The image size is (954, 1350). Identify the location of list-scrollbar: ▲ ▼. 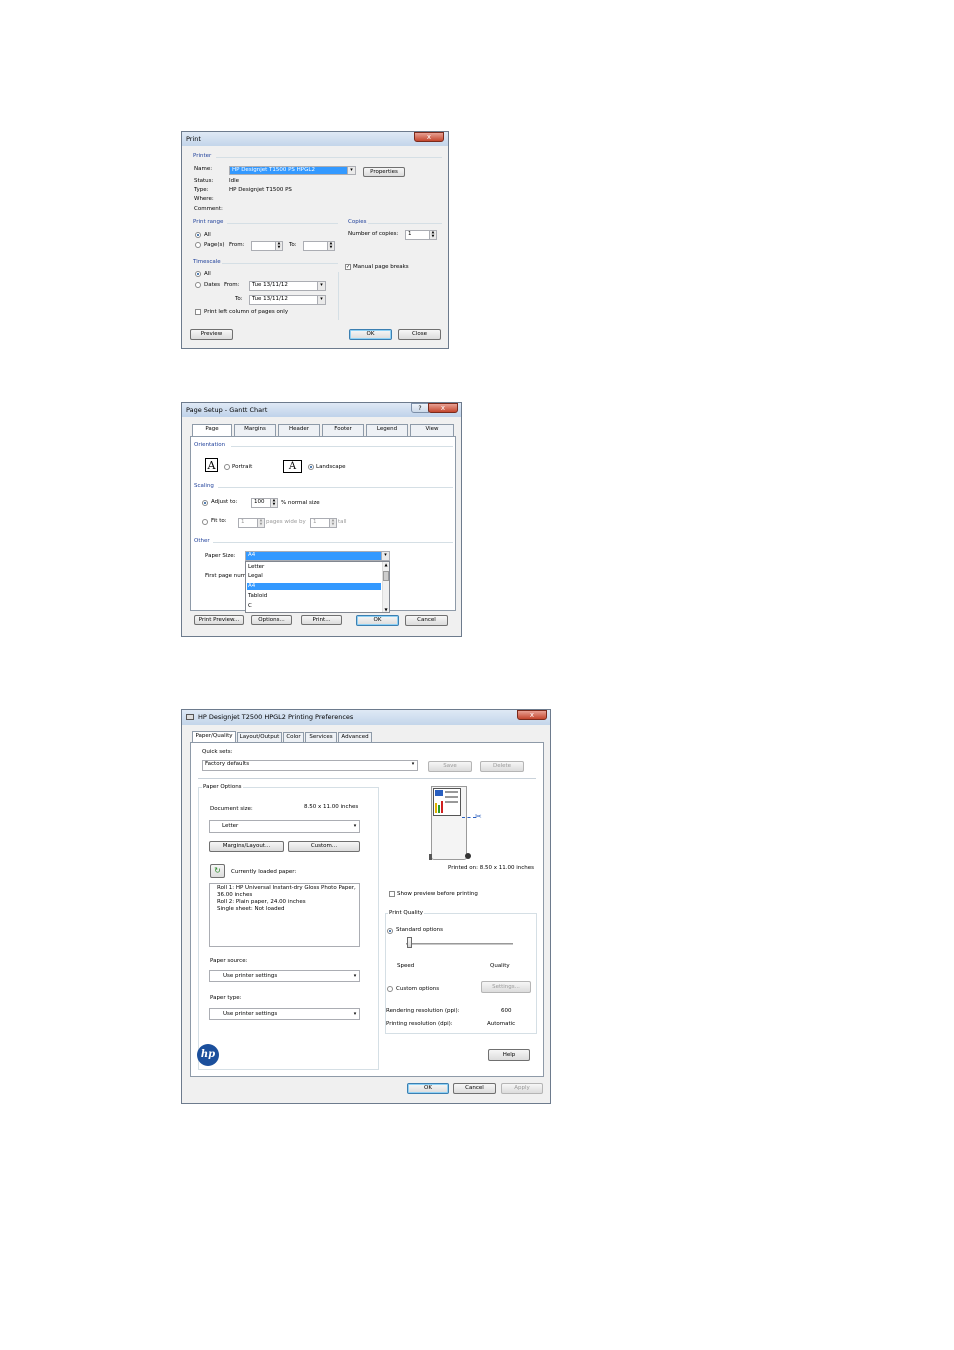
(385, 587).